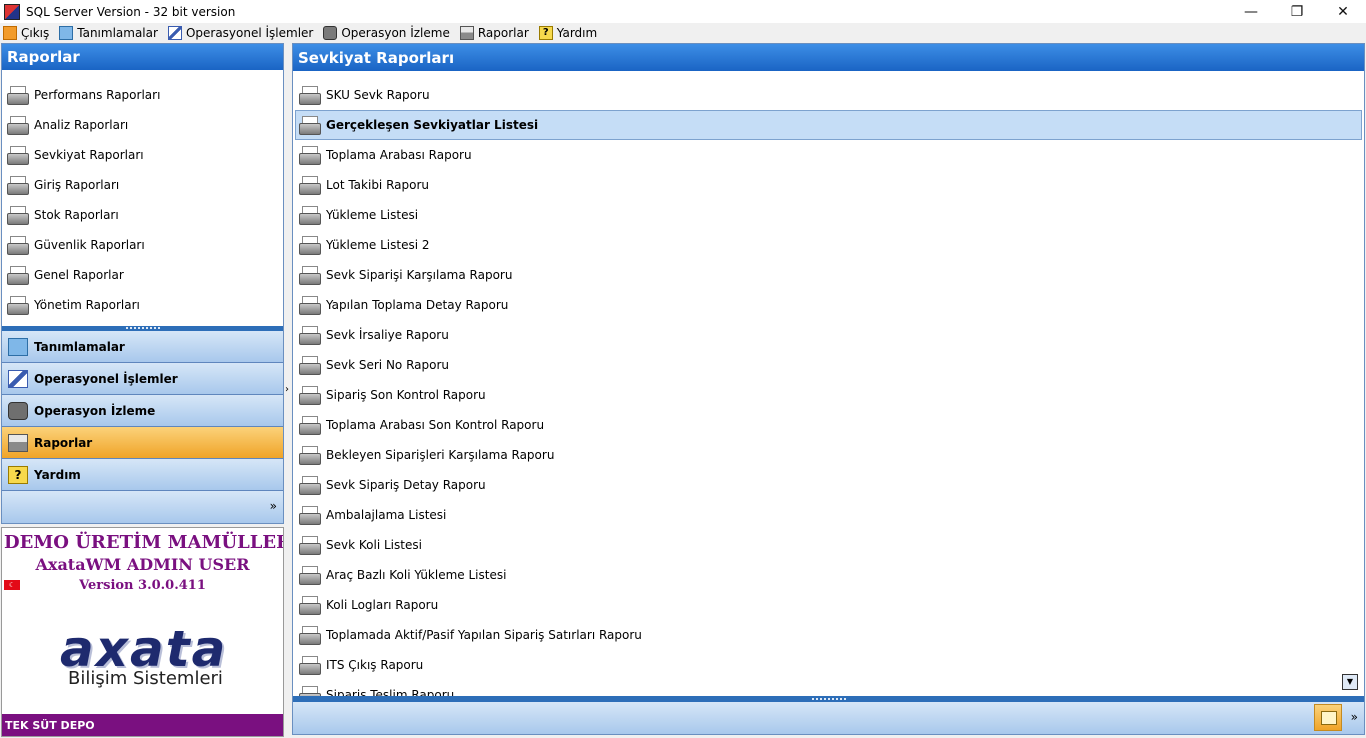 This screenshot has width=1366, height=738. What do you see at coordinates (386, 33) in the screenshot?
I see `menu-item-operasyon-izleme: Operasyon İzleme` at bounding box center [386, 33].